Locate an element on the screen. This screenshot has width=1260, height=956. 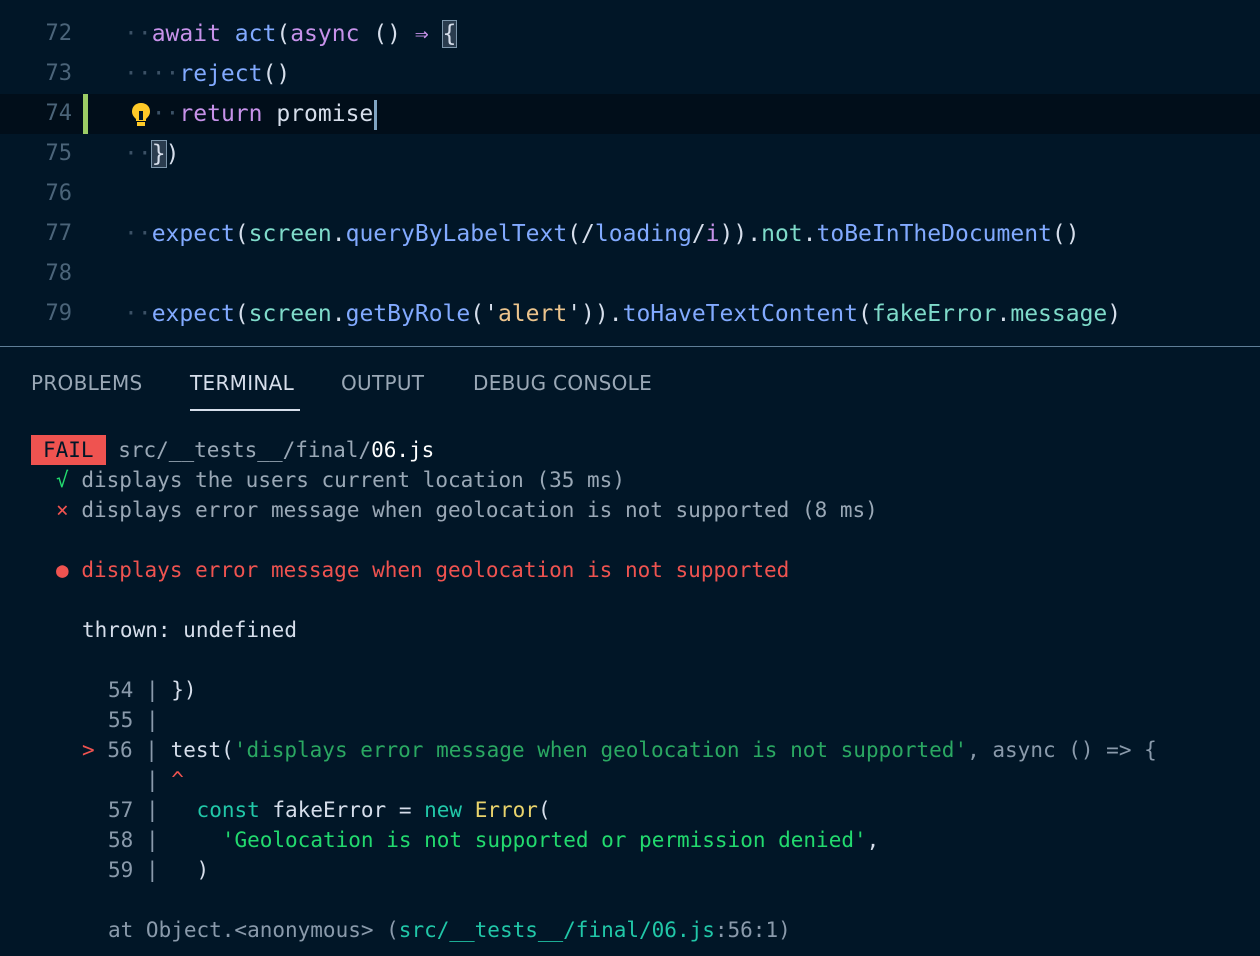
stack-file-link: src/__tests__/final/06.js is located at coordinates (557, 930).